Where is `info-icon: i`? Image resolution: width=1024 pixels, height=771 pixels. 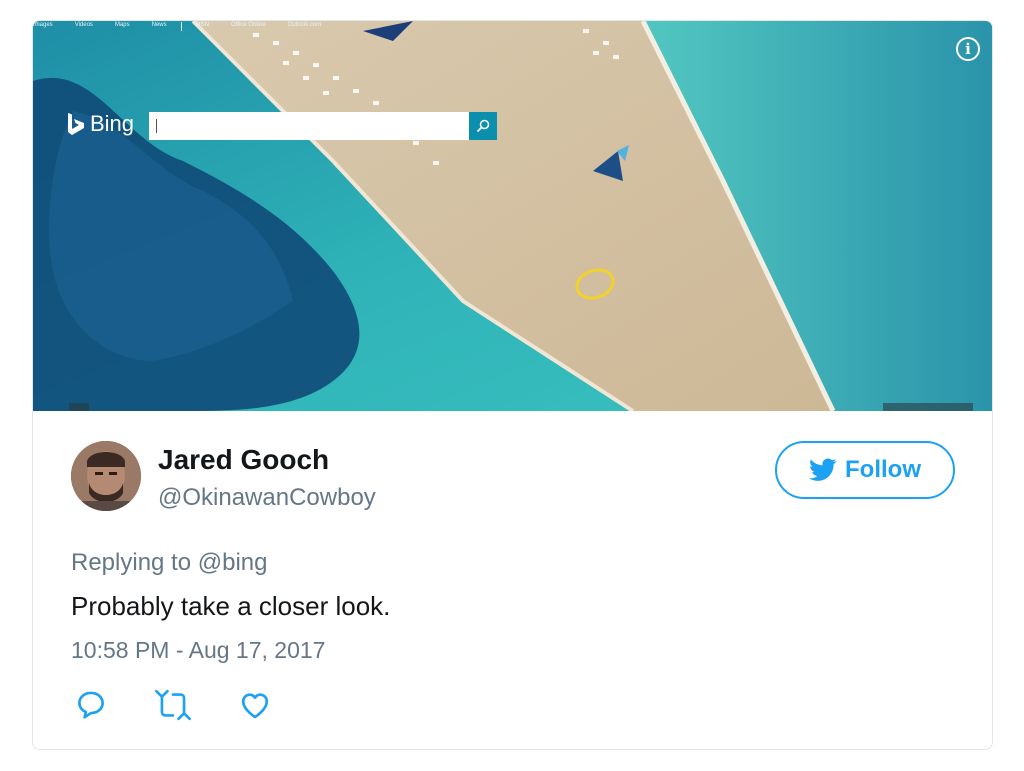
info-icon: i is located at coordinates (968, 49).